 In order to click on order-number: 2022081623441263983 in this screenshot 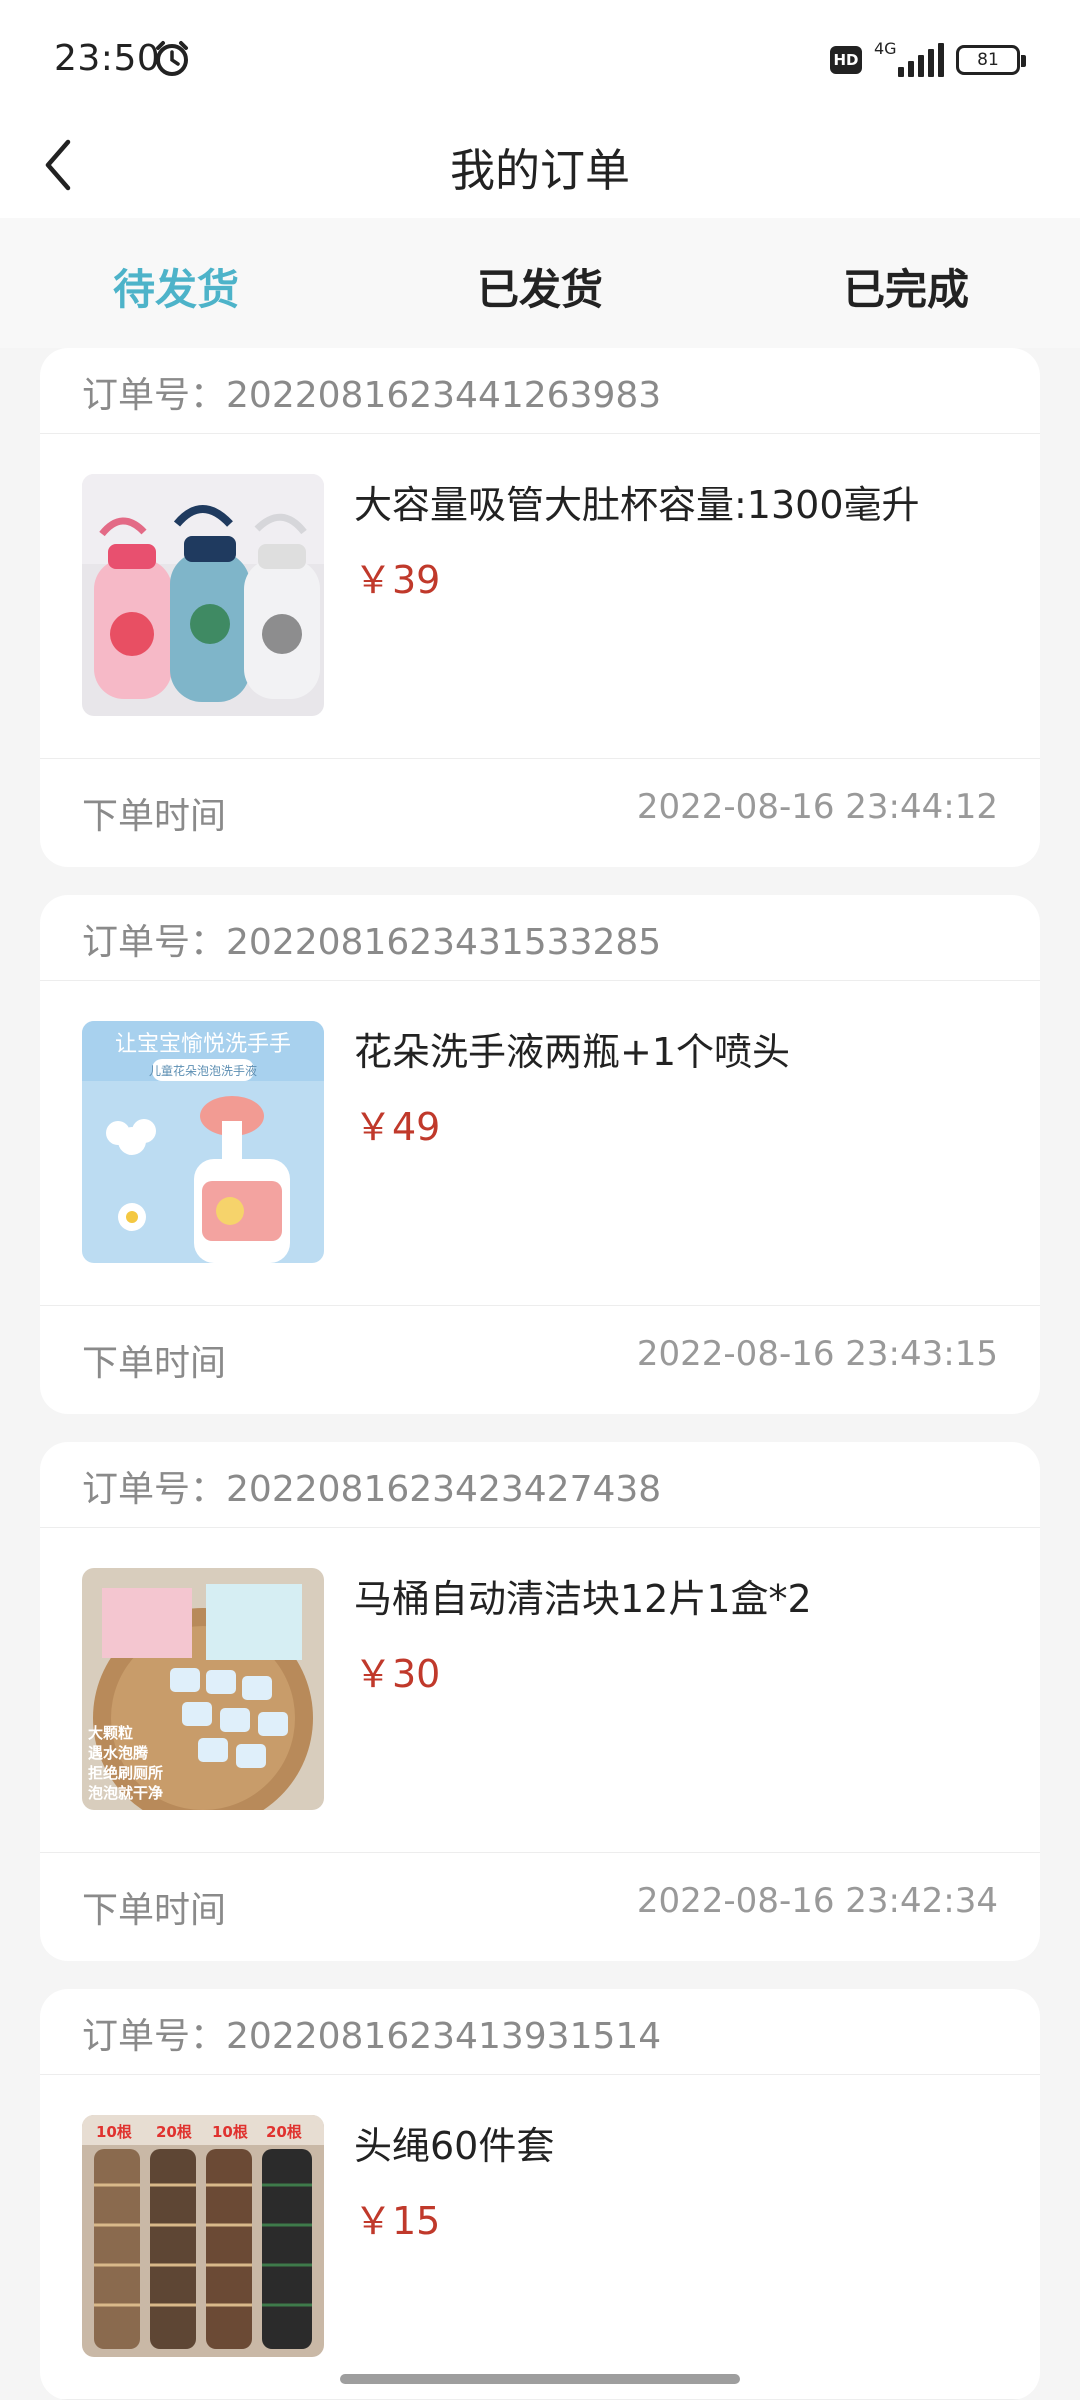, I will do `click(444, 395)`.